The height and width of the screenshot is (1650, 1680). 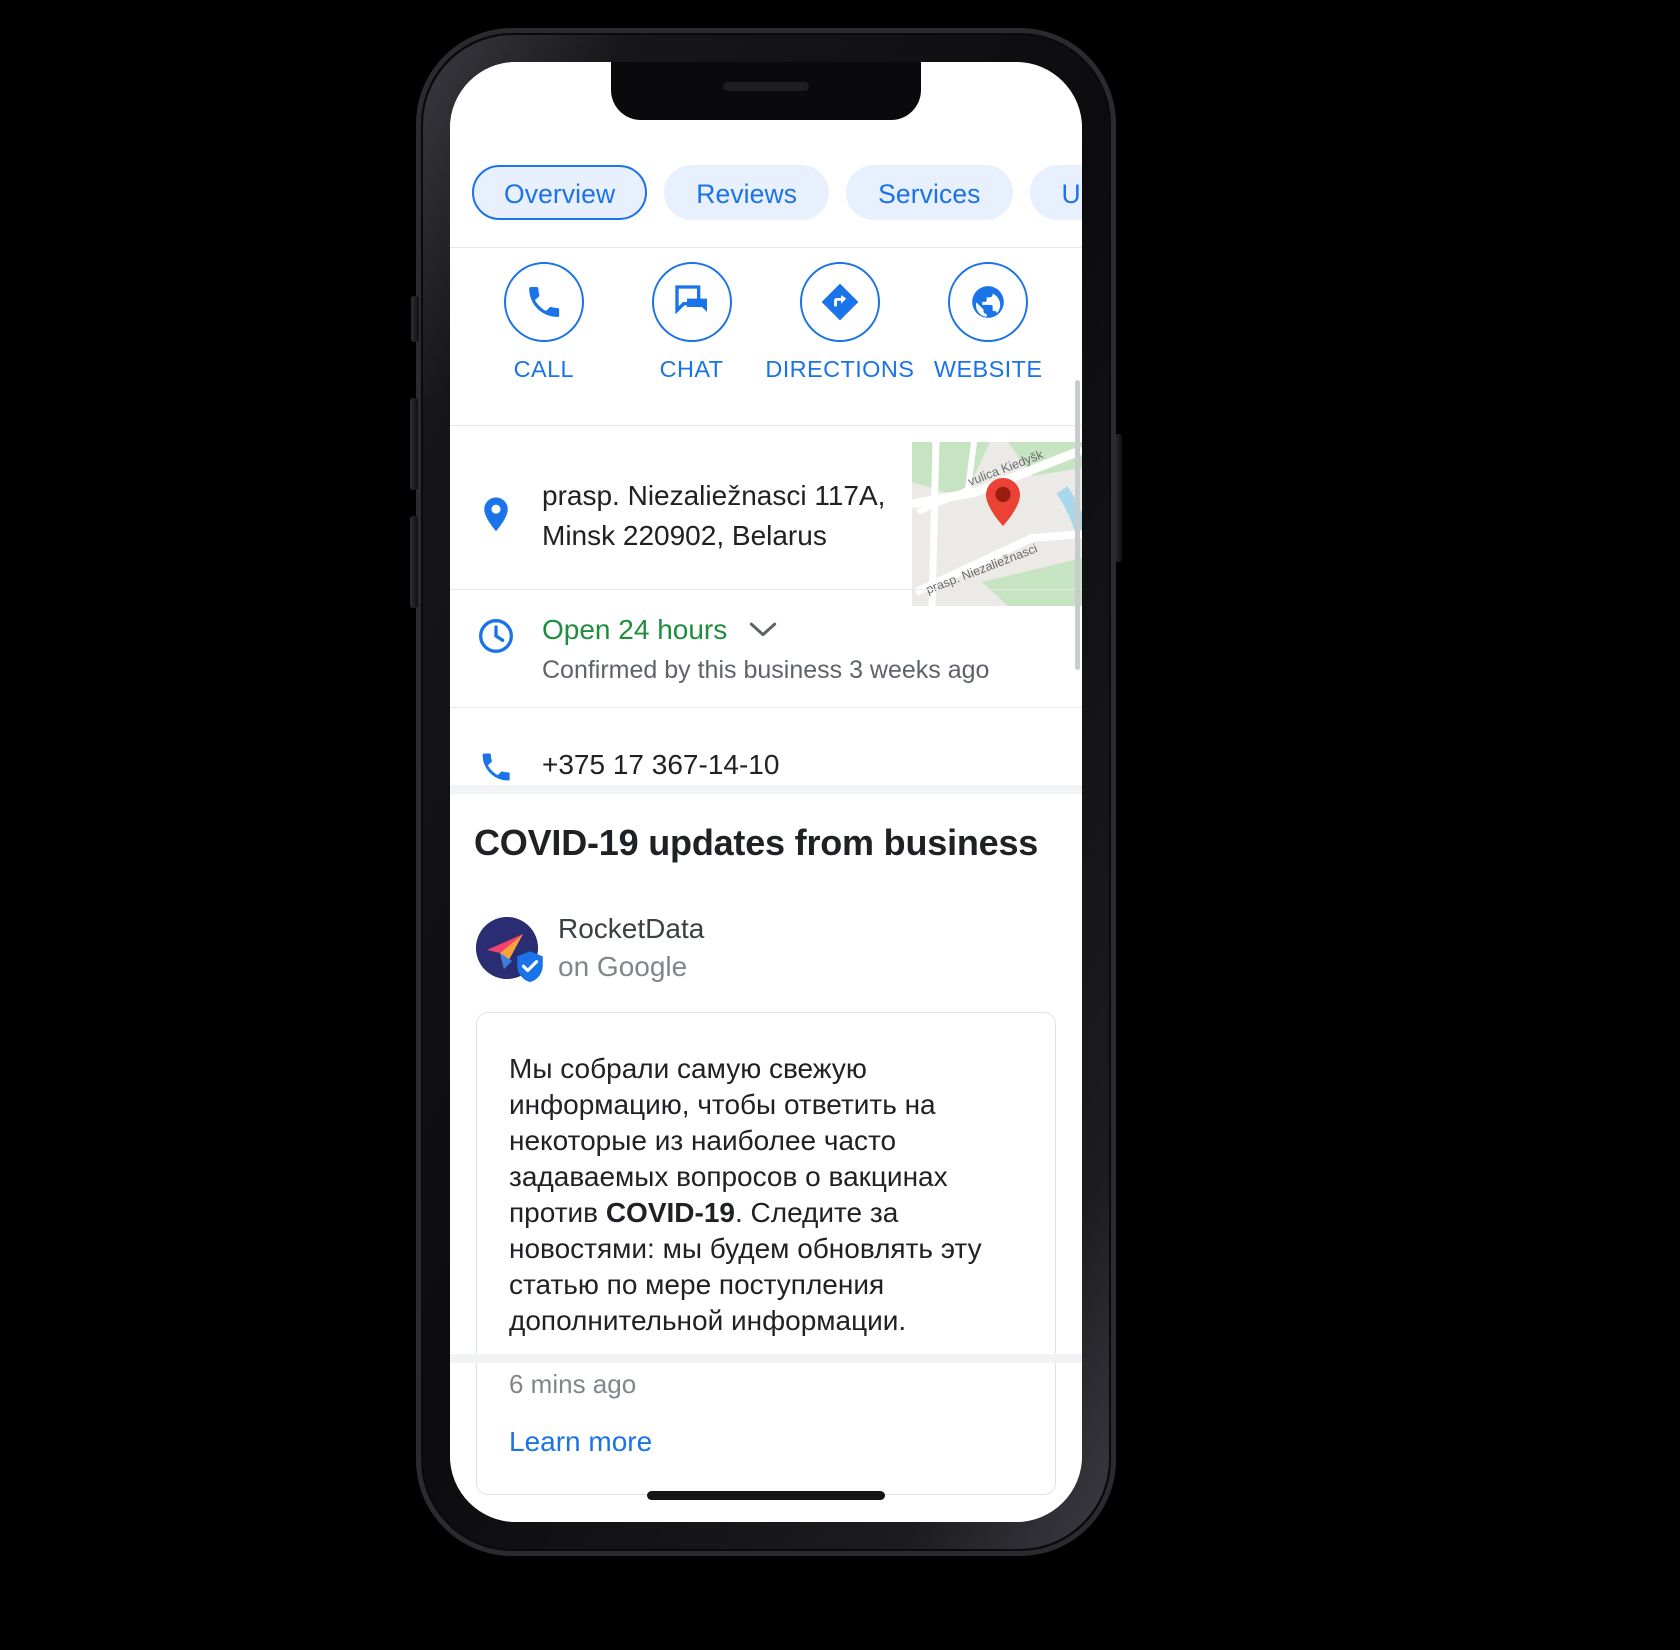 What do you see at coordinates (544, 369) in the screenshot?
I see `call-button-label: CALL` at bounding box center [544, 369].